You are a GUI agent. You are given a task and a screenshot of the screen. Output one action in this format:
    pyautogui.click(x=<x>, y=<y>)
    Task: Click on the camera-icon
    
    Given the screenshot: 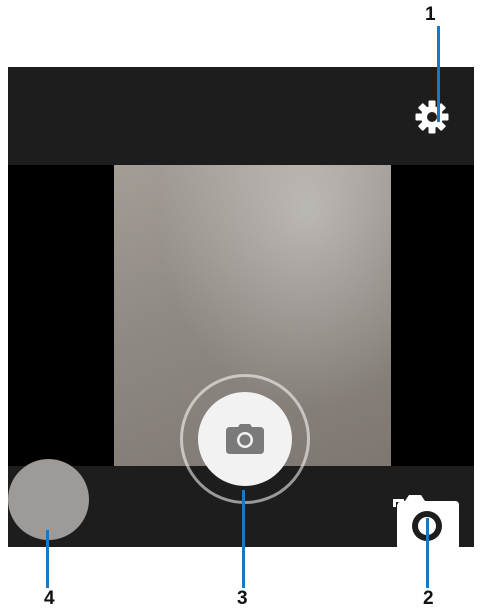 What is the action you would take?
    pyautogui.click(x=245, y=439)
    